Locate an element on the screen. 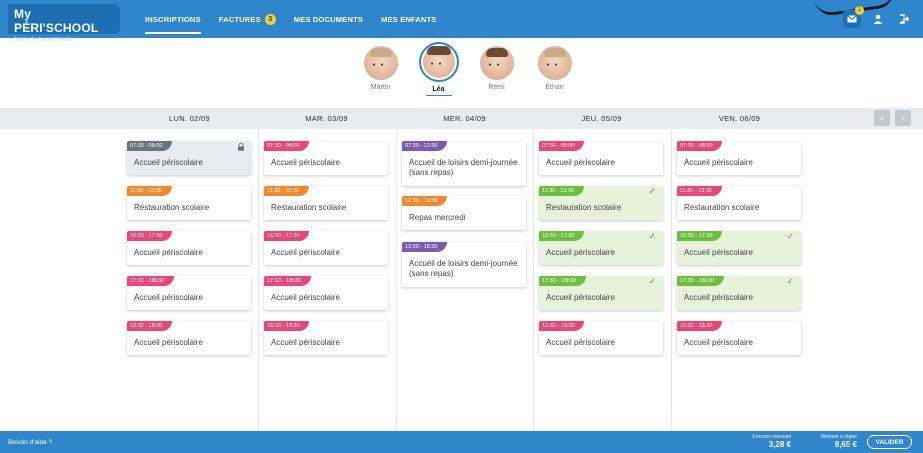  child-lea: ●● Léa is located at coordinates (438, 73).